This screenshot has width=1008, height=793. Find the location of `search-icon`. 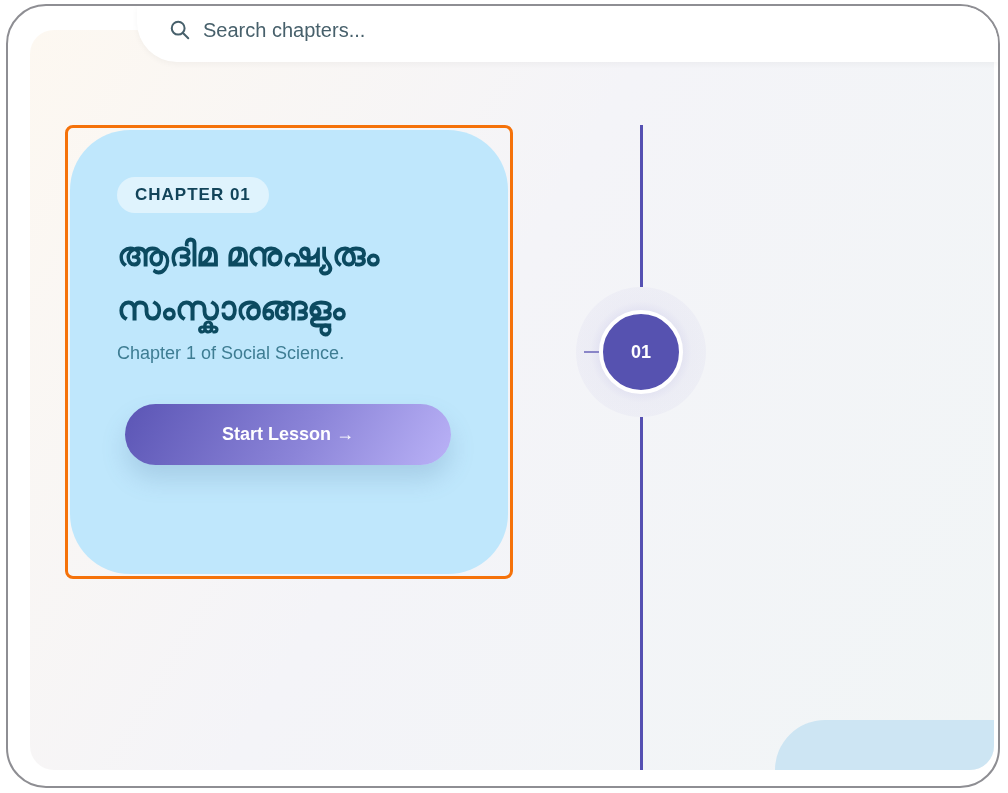

search-icon is located at coordinates (180, 30).